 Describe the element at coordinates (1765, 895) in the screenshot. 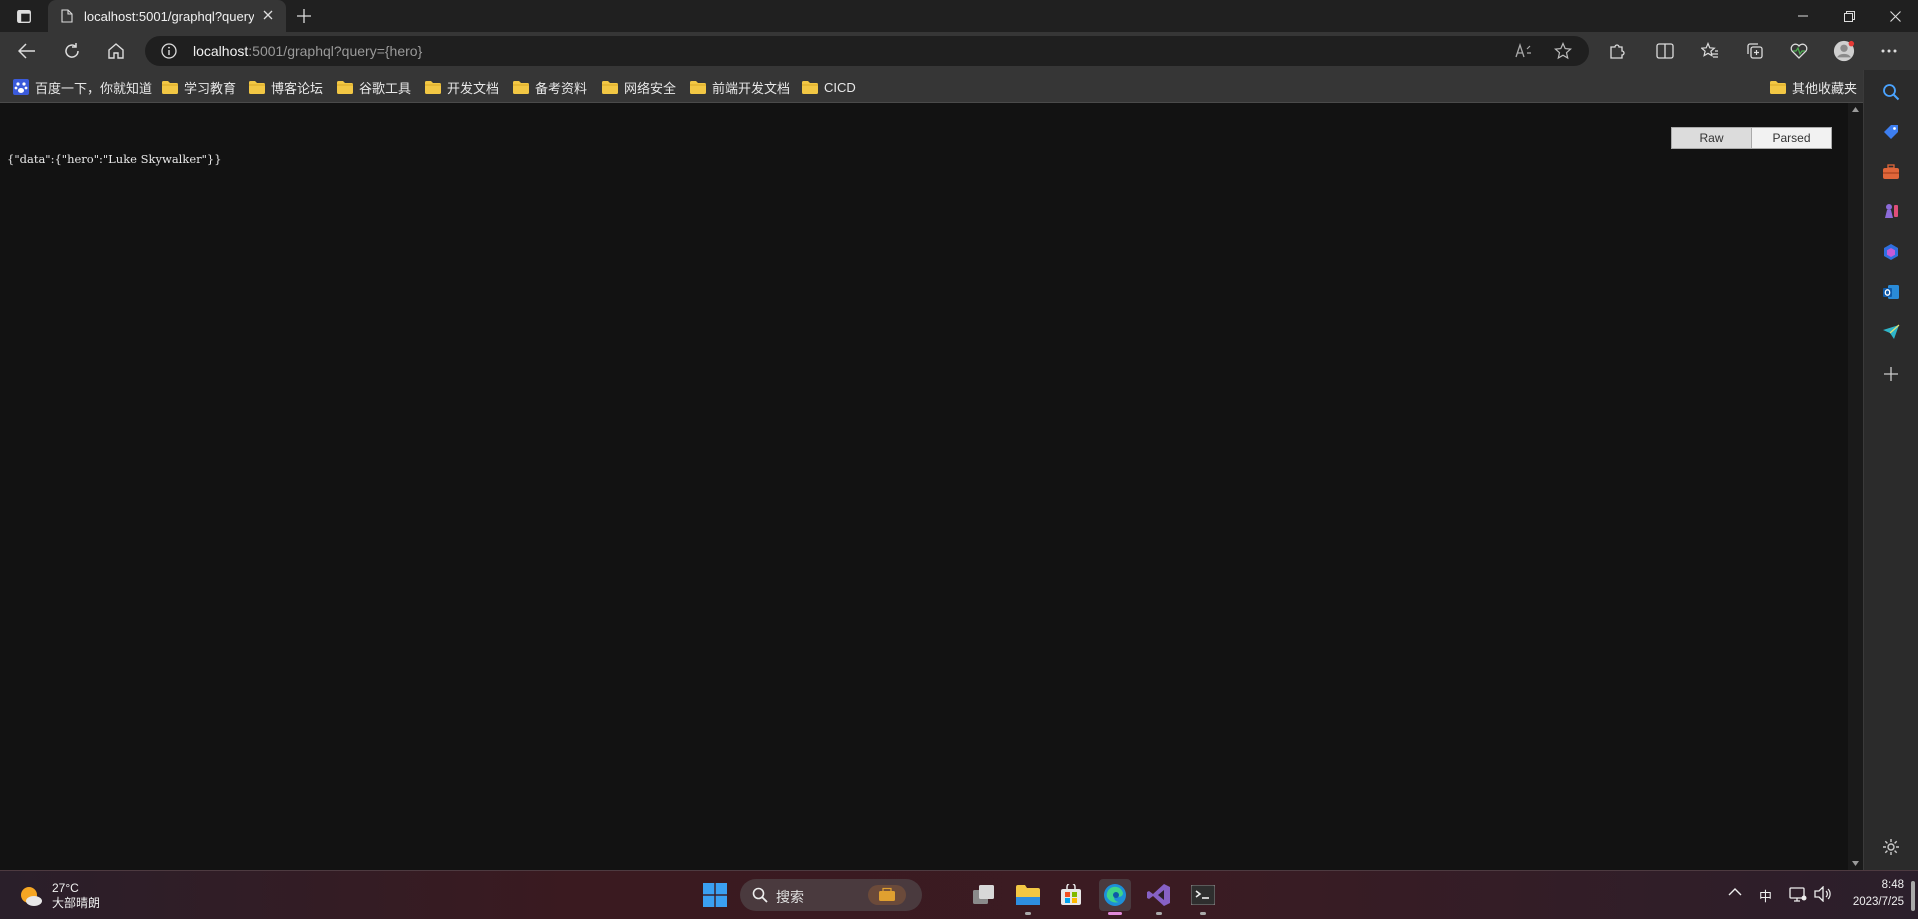

I see `input-method-indicator: 中` at that location.